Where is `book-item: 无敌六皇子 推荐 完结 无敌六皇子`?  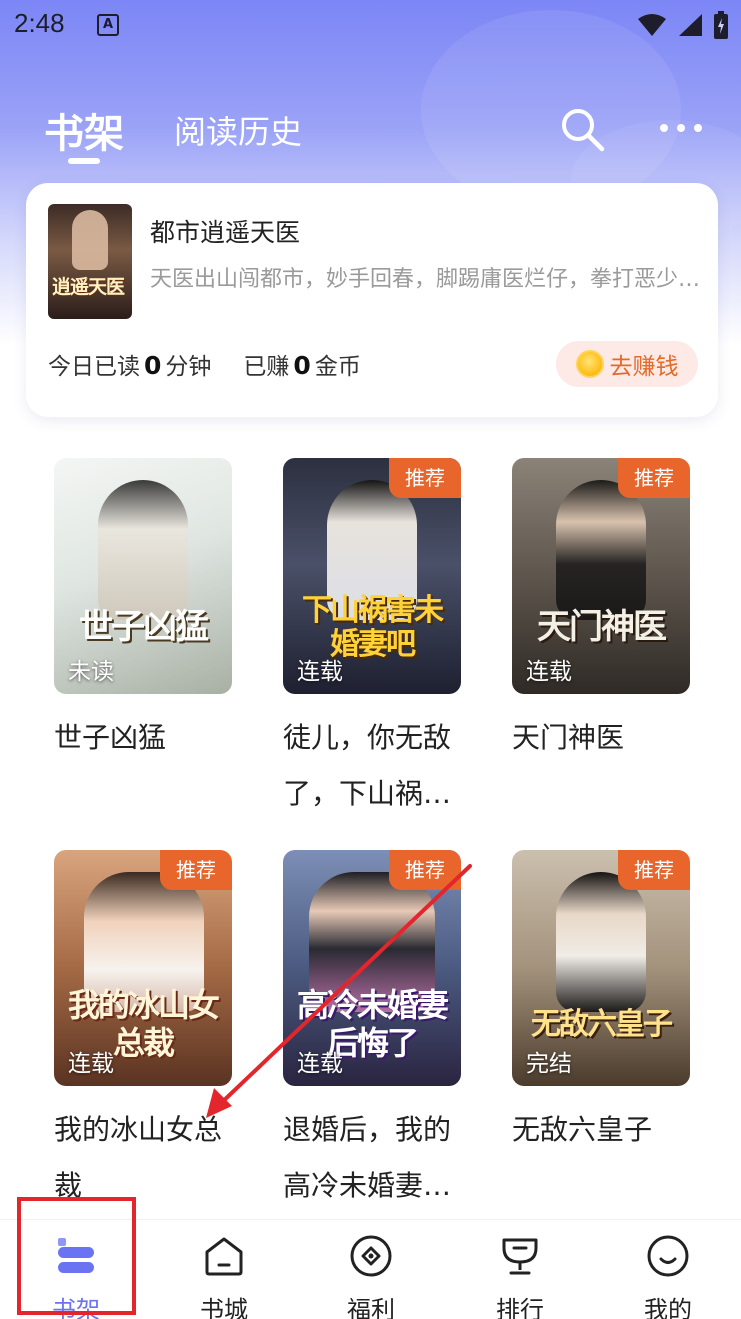 book-item: 无敌六皇子 推荐 完结 无敌六皇子 is located at coordinates (601, 1004).